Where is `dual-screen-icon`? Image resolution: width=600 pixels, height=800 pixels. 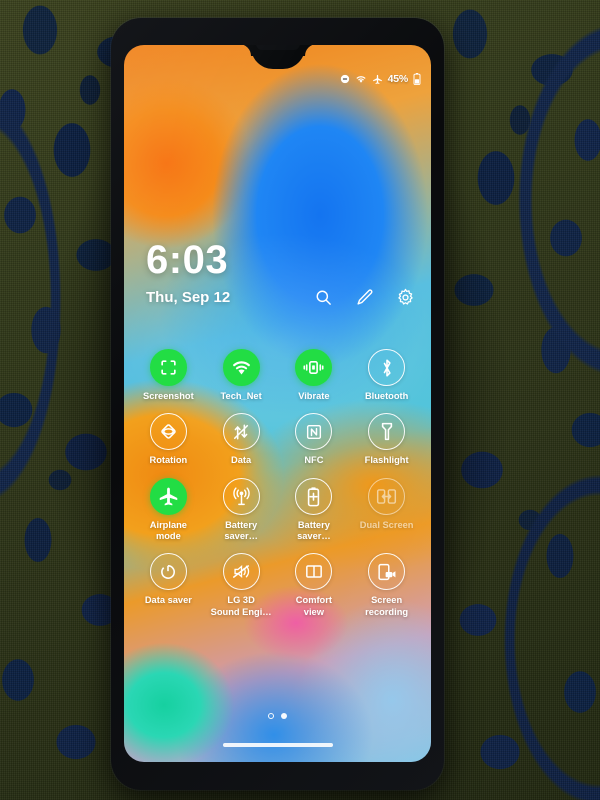
dual-screen-icon is located at coordinates (387, 496).